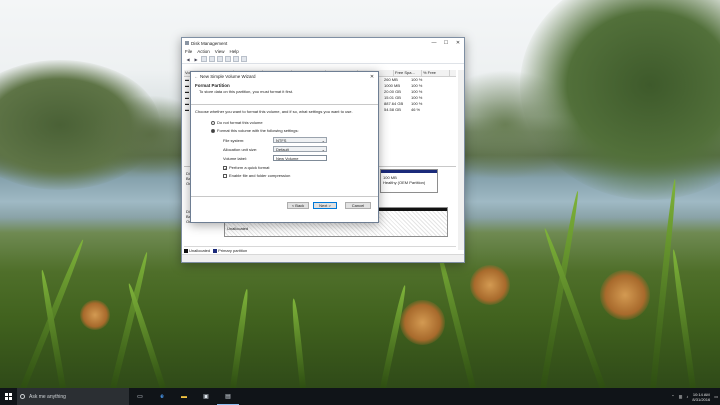 The height and width of the screenshot is (405, 720). Describe the element at coordinates (323, 59) in the screenshot. I see `toolbar: ◀ ▶` at that location.